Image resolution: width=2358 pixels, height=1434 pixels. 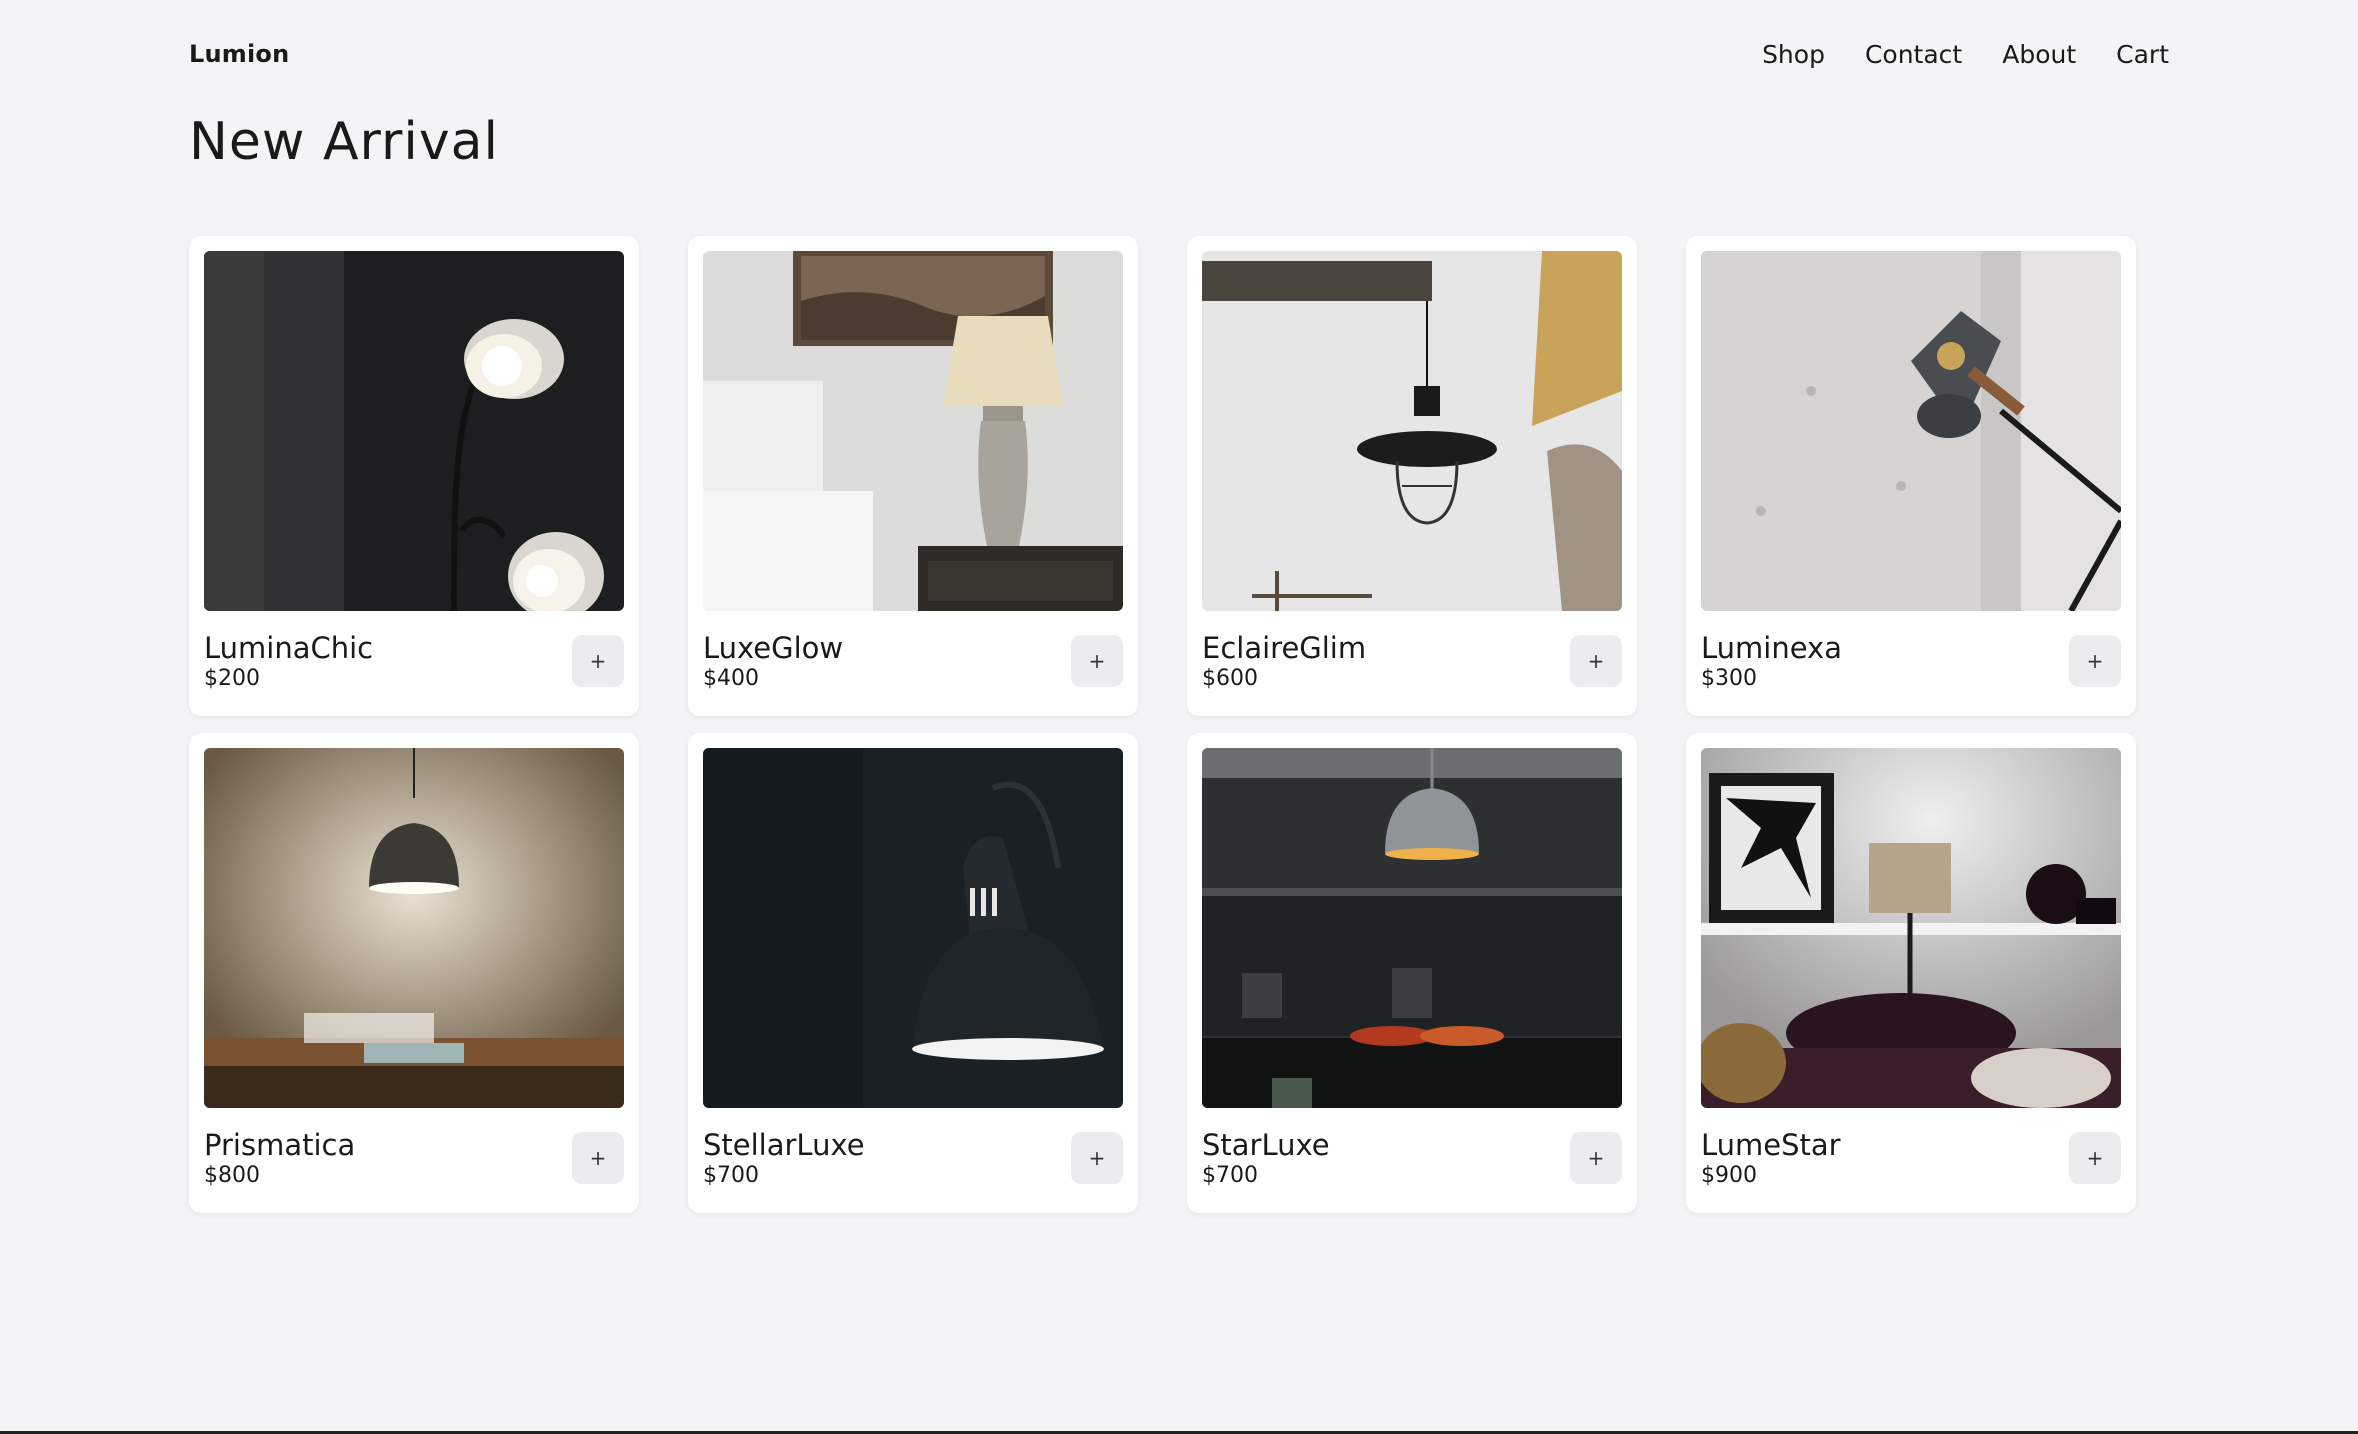 I want to click on product-card: LuminaChic $200 +, so click(x=414, y=476).